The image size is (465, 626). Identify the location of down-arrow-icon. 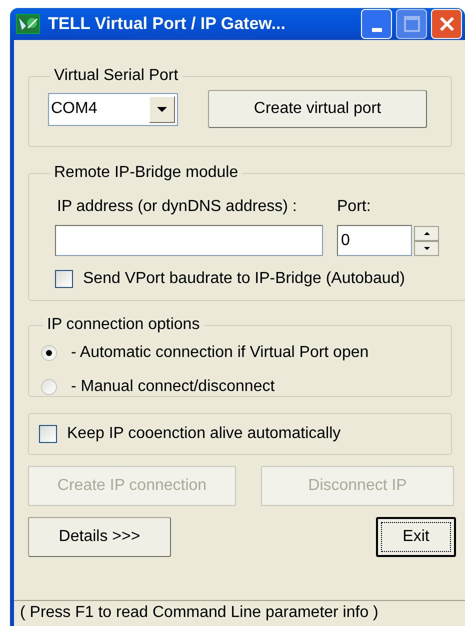
(427, 248).